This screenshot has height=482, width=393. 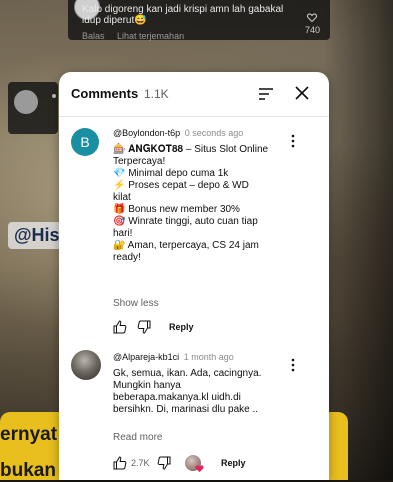 I want to click on show-less-button: Show less, so click(x=136, y=303).